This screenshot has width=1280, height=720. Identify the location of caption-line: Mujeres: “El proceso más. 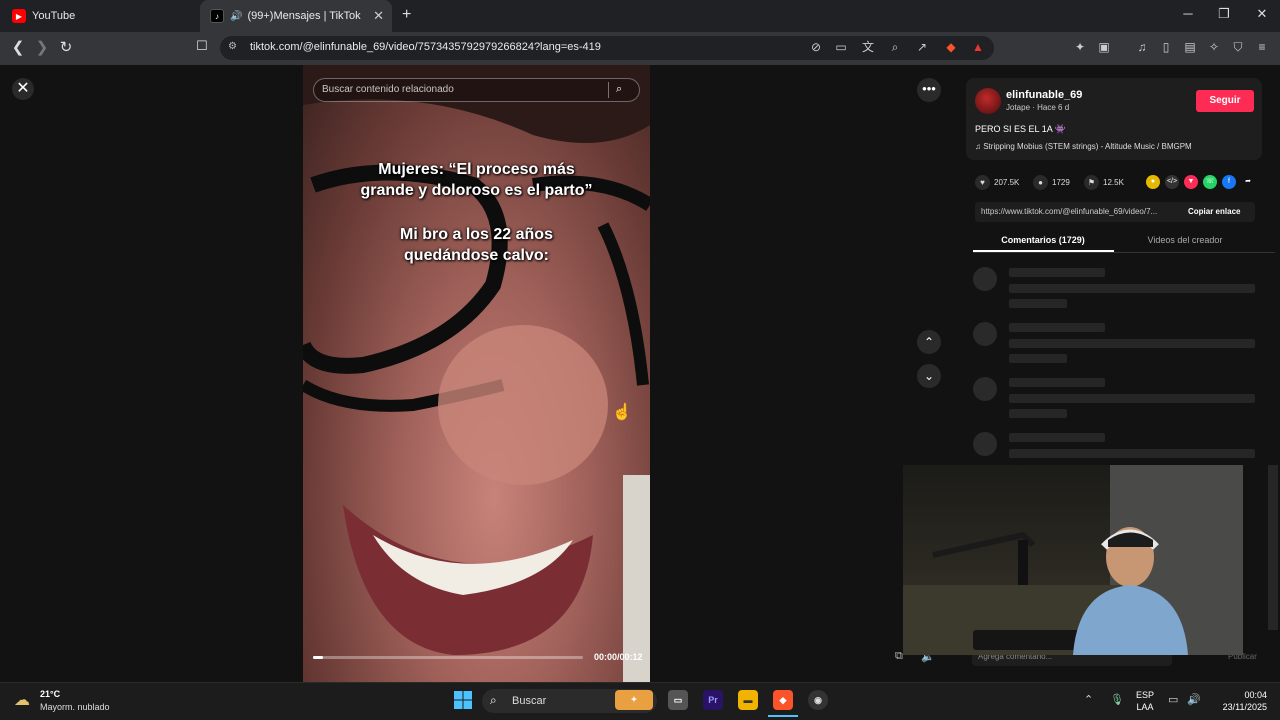
(476, 169).